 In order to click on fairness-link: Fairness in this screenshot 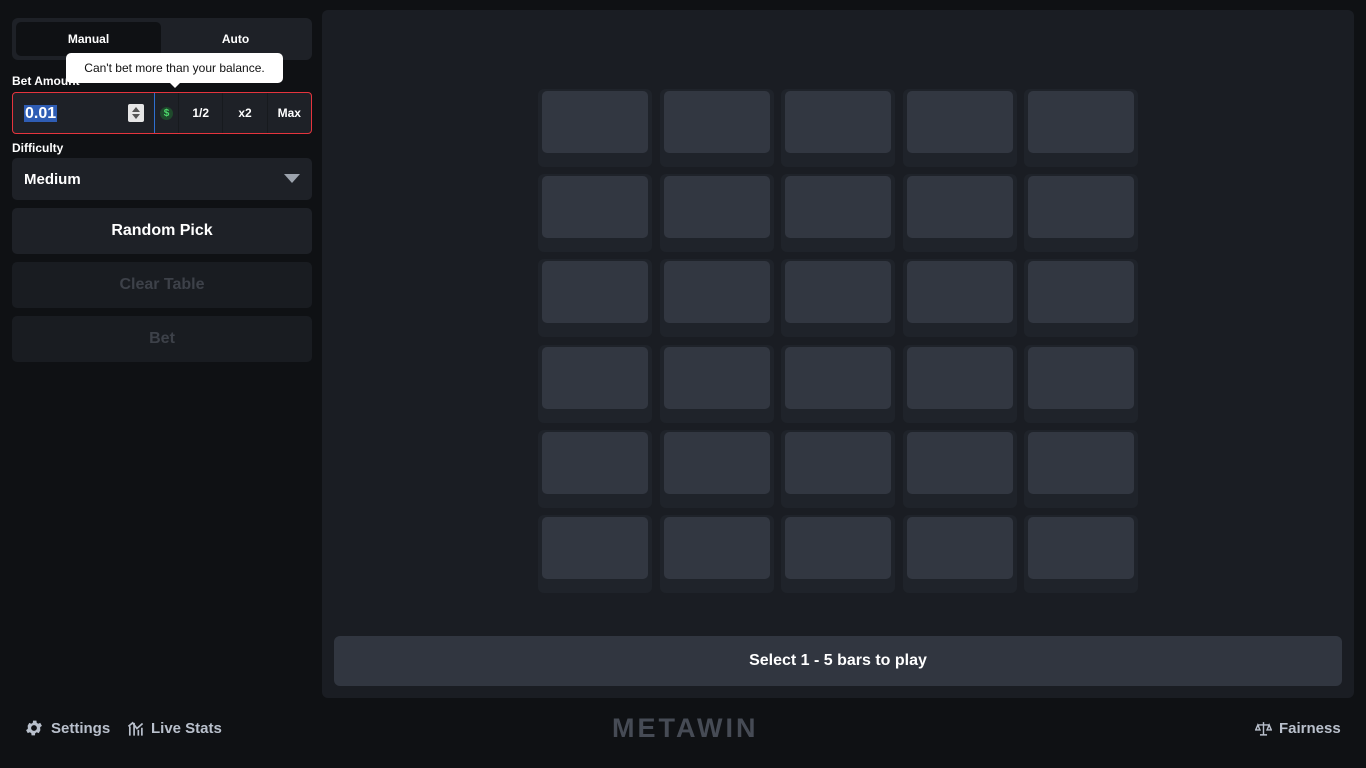, I will do `click(1298, 728)`.